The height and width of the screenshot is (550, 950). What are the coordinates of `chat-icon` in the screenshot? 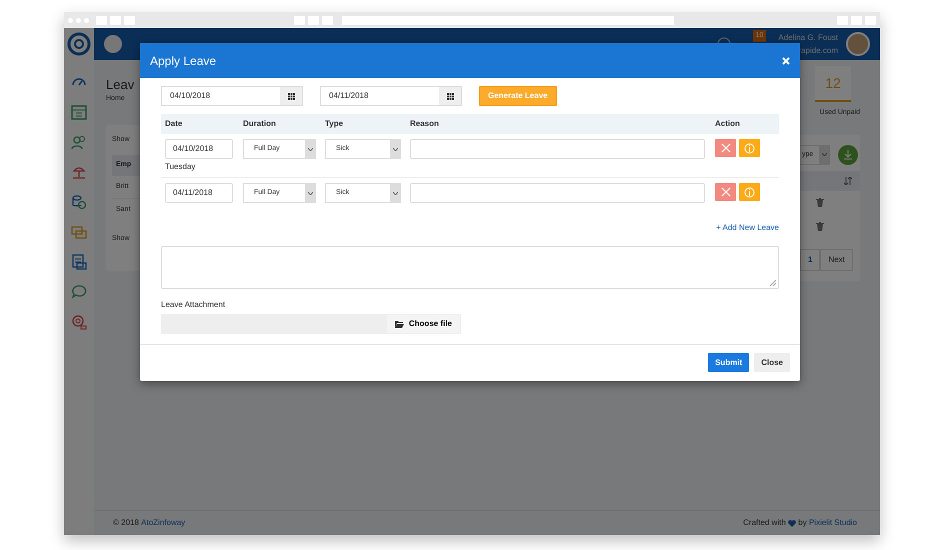 It's located at (79, 292).